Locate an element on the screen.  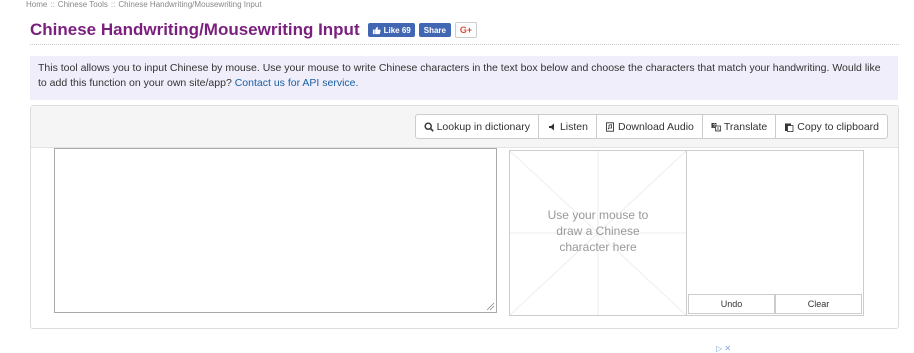
thumbs-up-icon is located at coordinates (376, 30).